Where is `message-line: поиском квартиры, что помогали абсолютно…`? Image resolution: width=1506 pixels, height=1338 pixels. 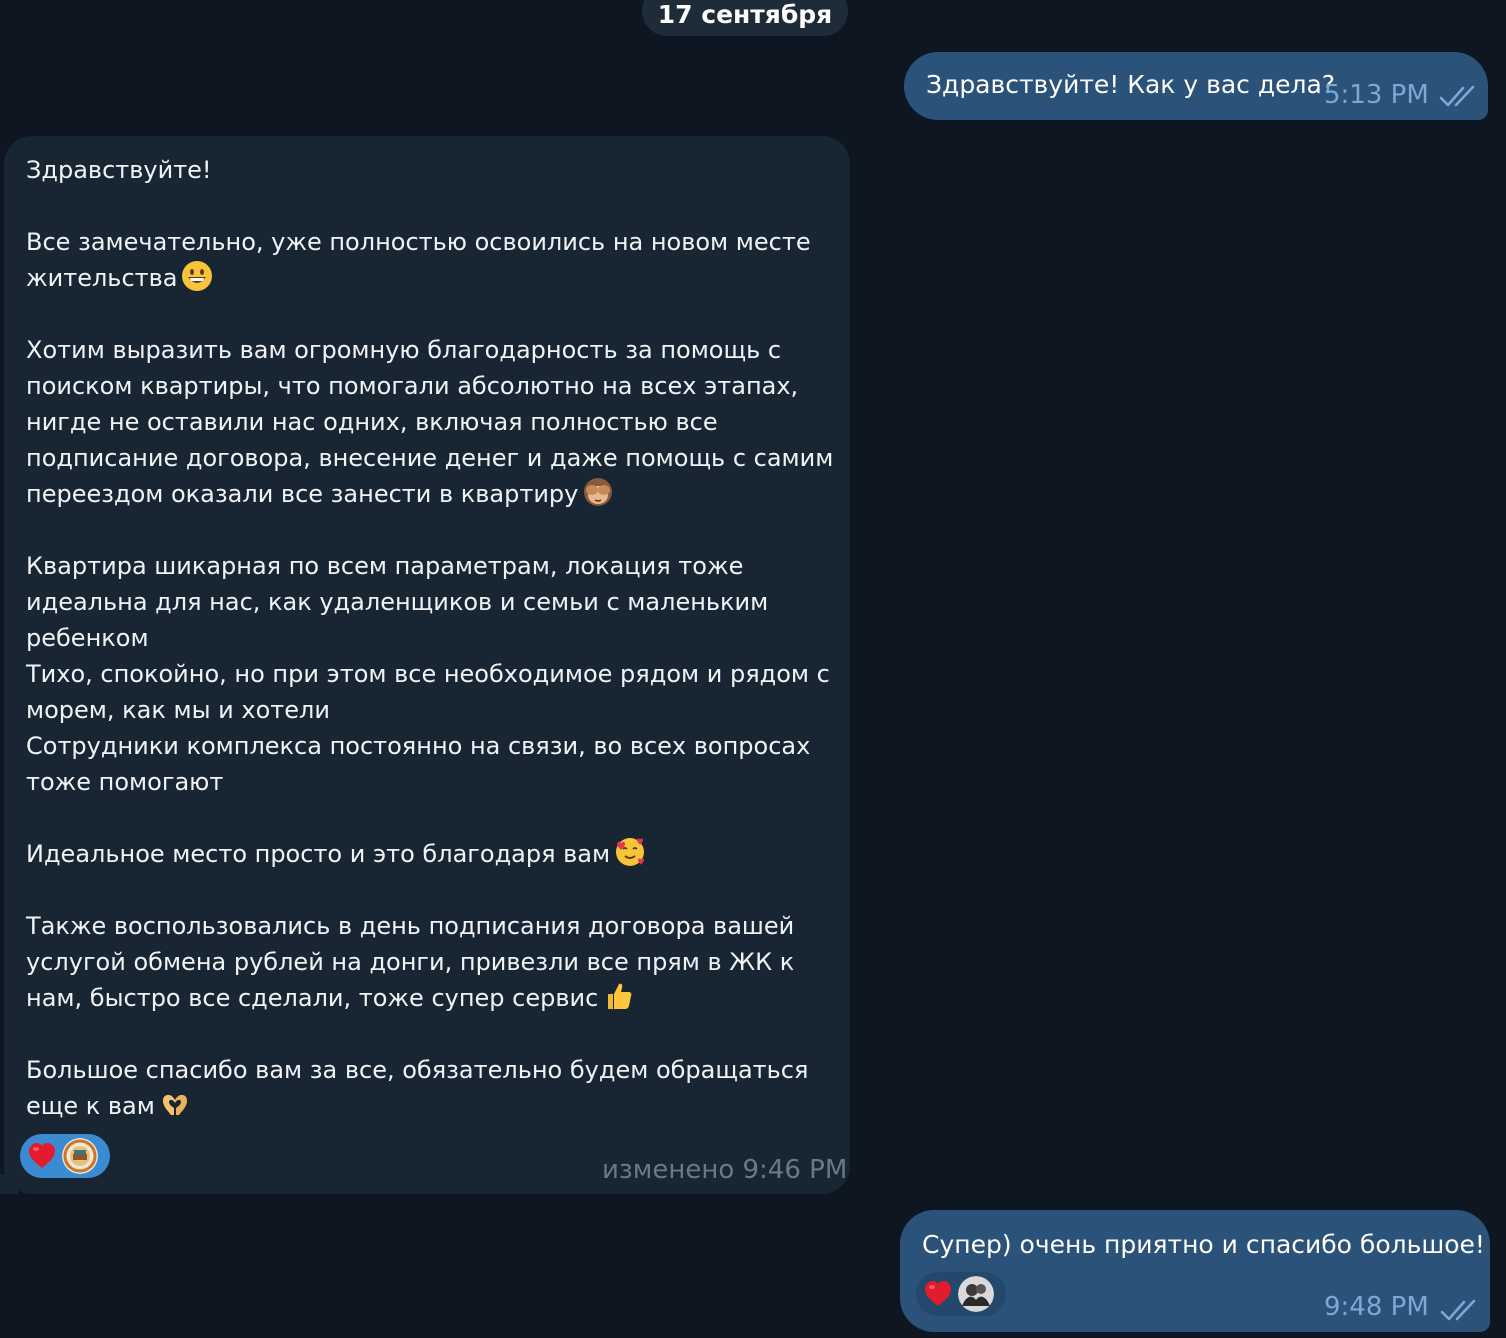
message-line: поиском квартиры, что помогали абсолютно… is located at coordinates (412, 386).